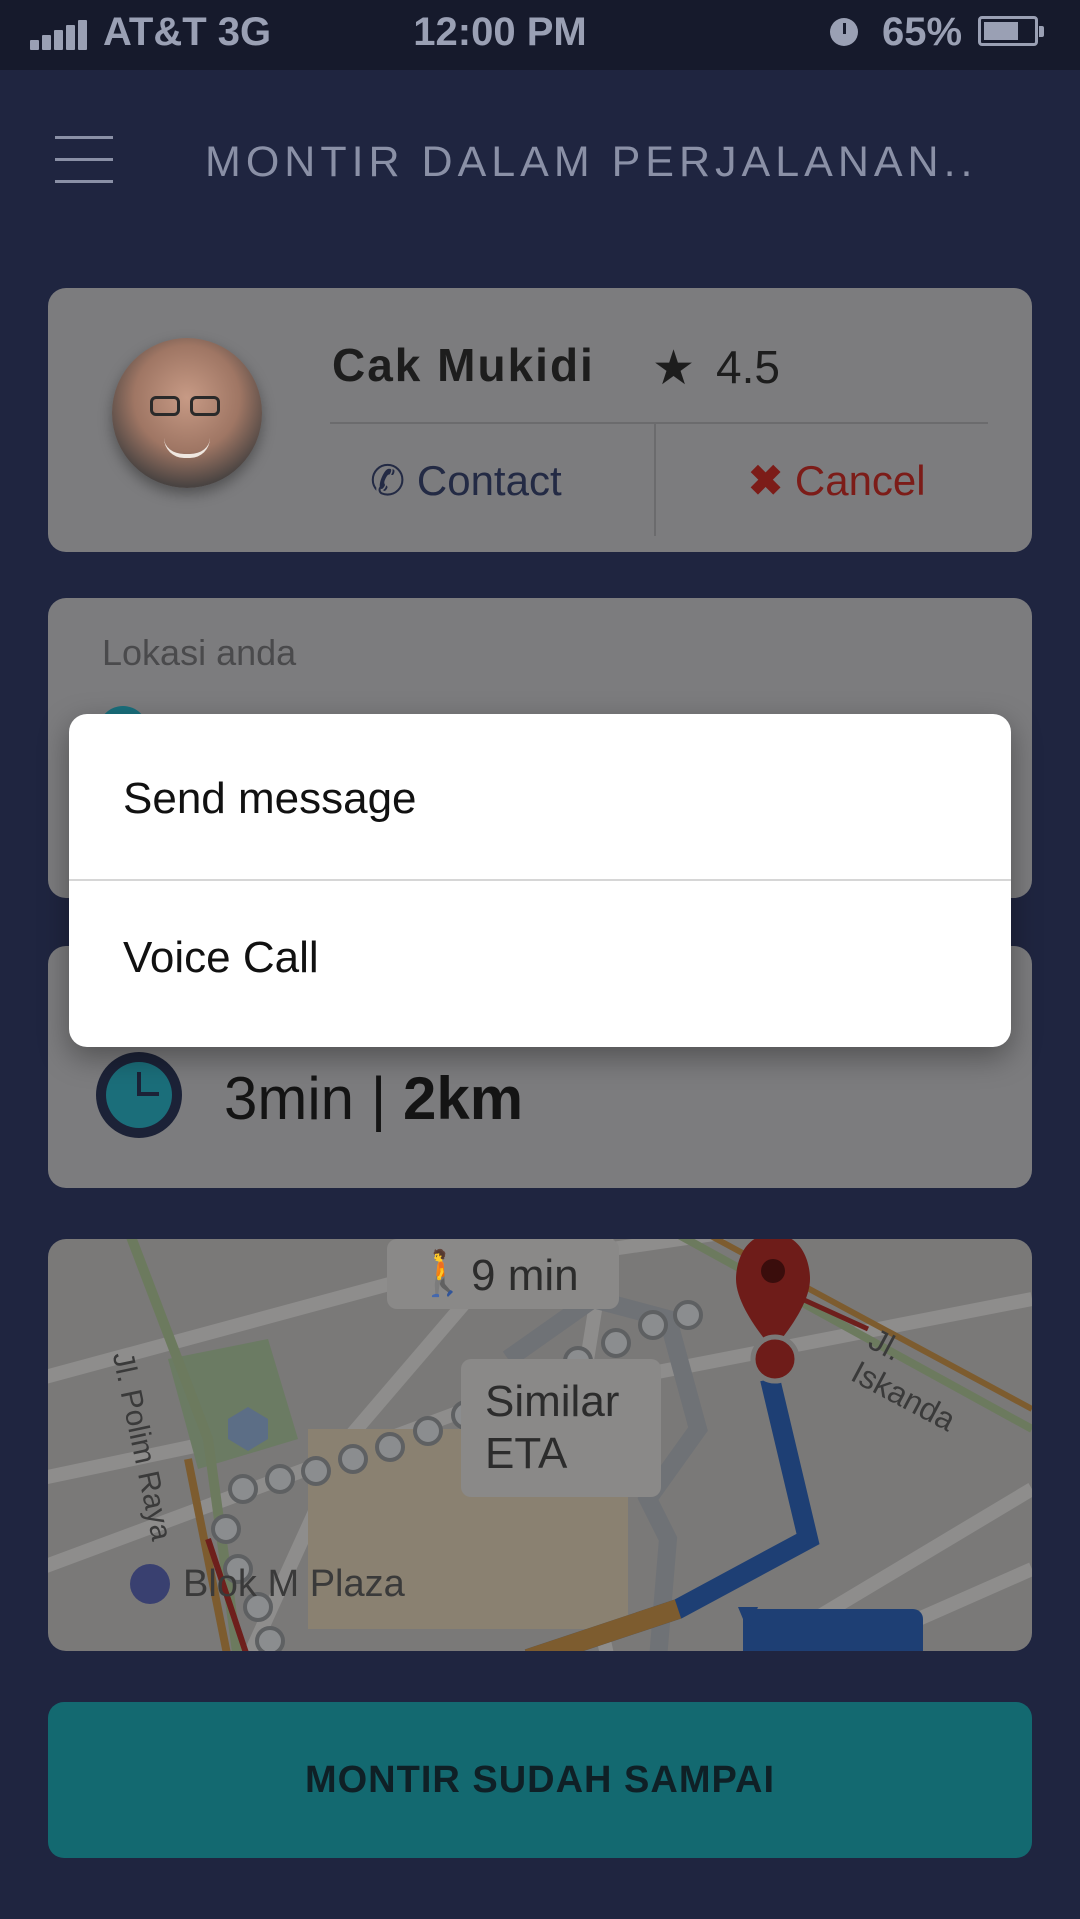 This screenshot has height=1919, width=1080. I want to click on clock-icon, so click(139, 1095).